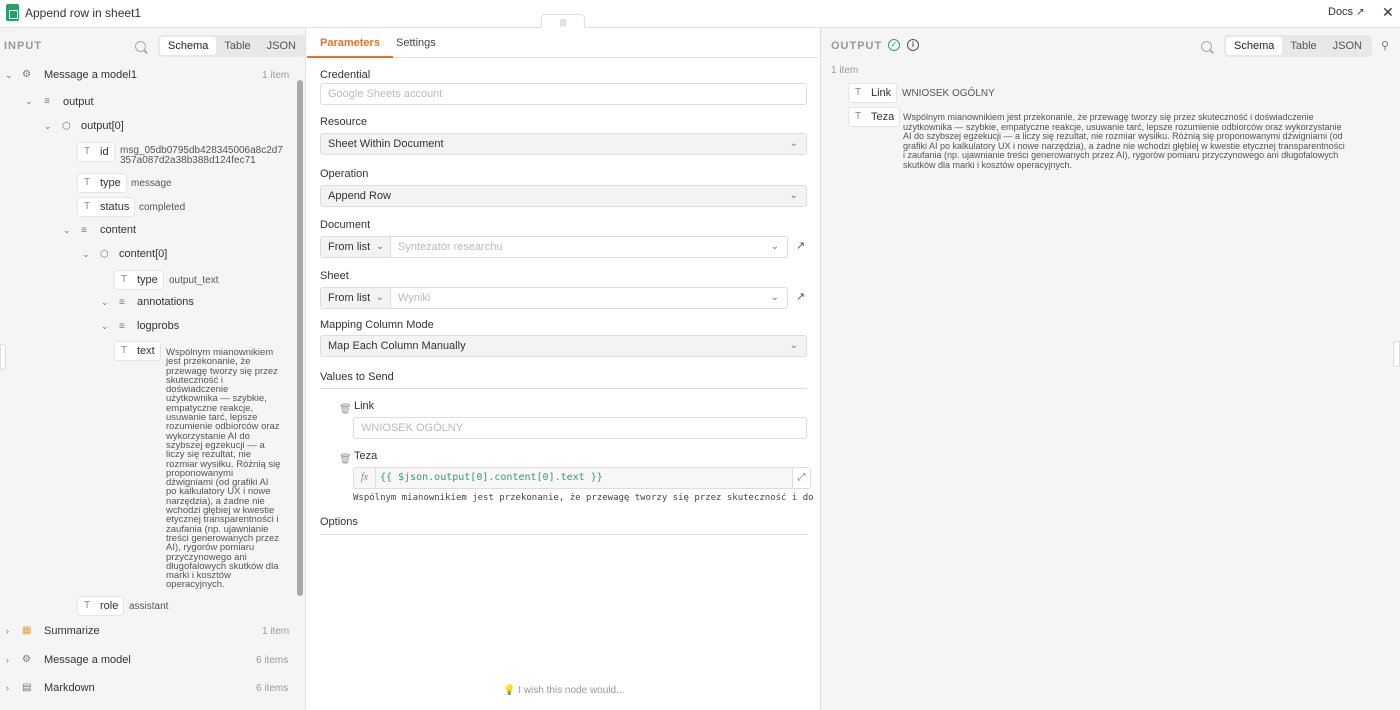  I want to click on tree-key-type: Ttype, so click(102, 183).